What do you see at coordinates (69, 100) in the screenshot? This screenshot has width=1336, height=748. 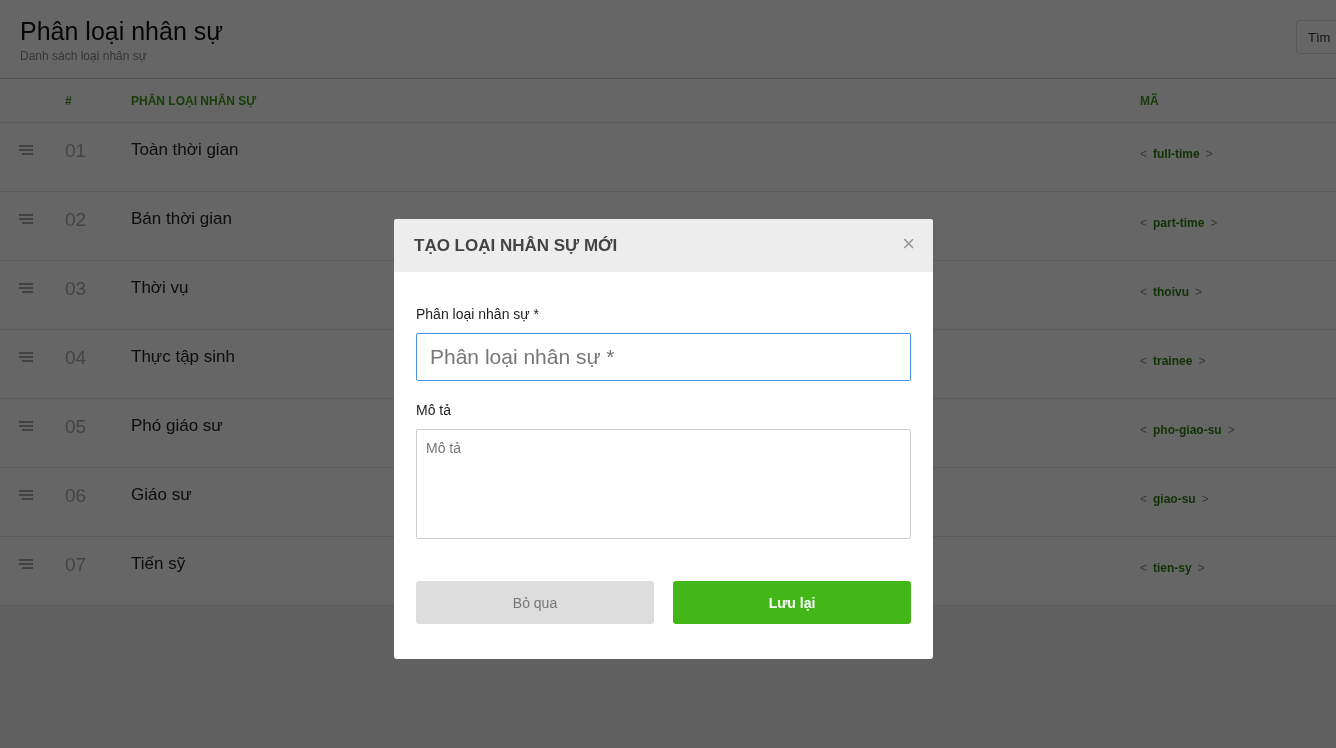 I see `column-header: #` at bounding box center [69, 100].